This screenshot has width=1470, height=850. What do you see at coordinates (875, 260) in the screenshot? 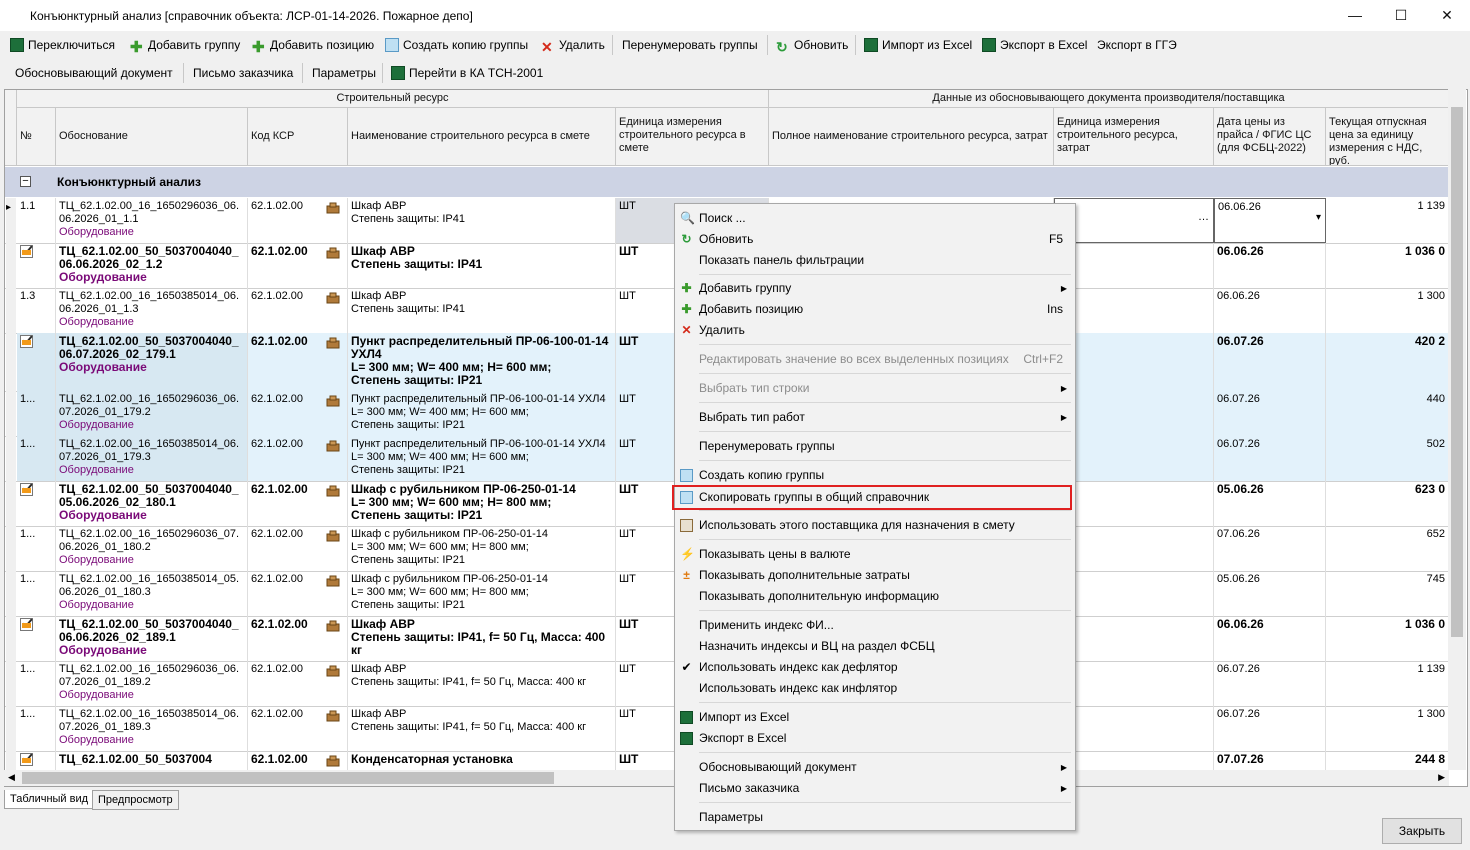
I see `menu-item-show-filter: Показать панель фильтрации` at bounding box center [875, 260].